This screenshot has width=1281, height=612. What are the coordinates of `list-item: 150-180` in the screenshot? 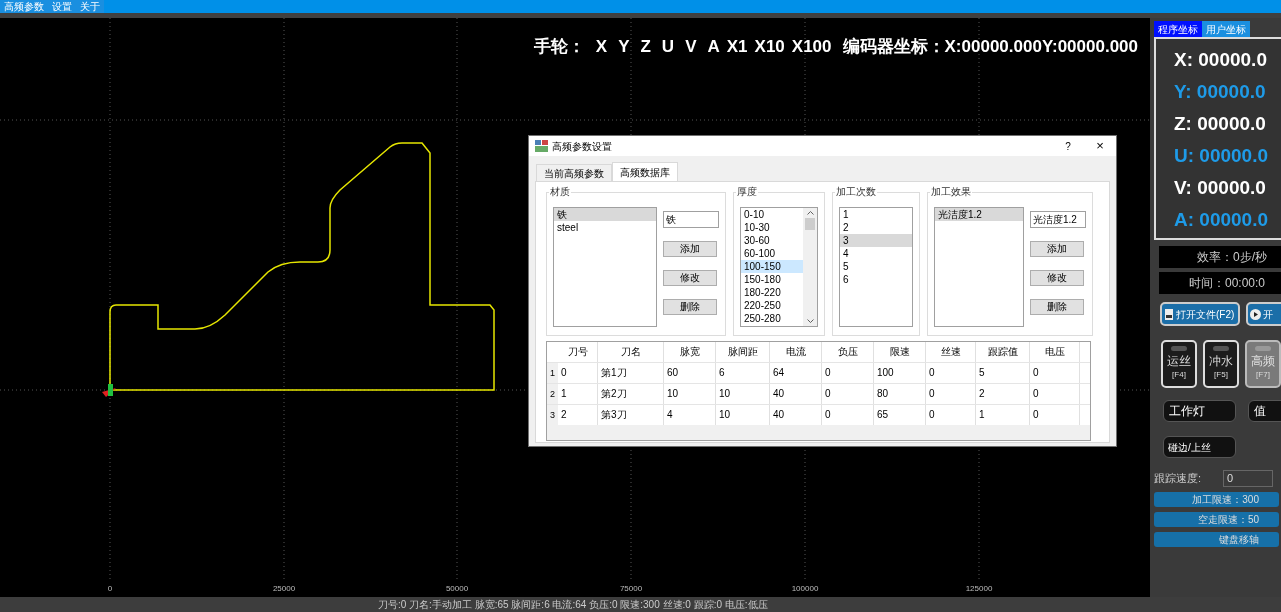 It's located at (772, 279).